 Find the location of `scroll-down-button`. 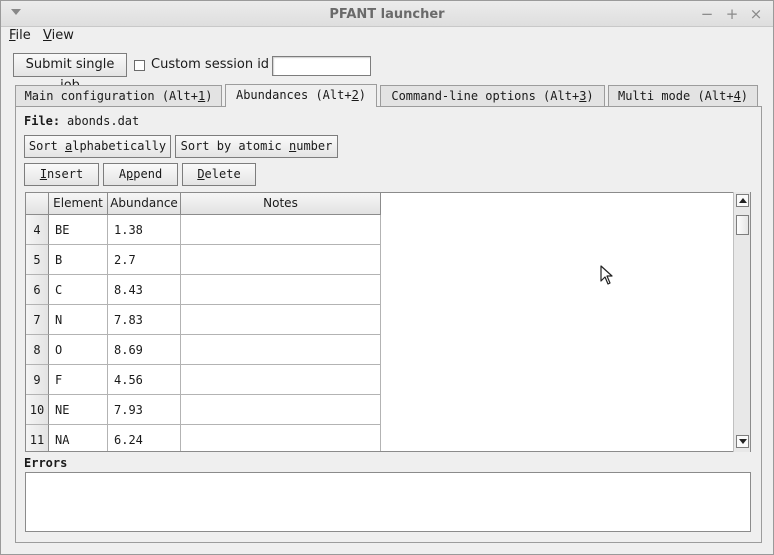

scroll-down-button is located at coordinates (742, 441).